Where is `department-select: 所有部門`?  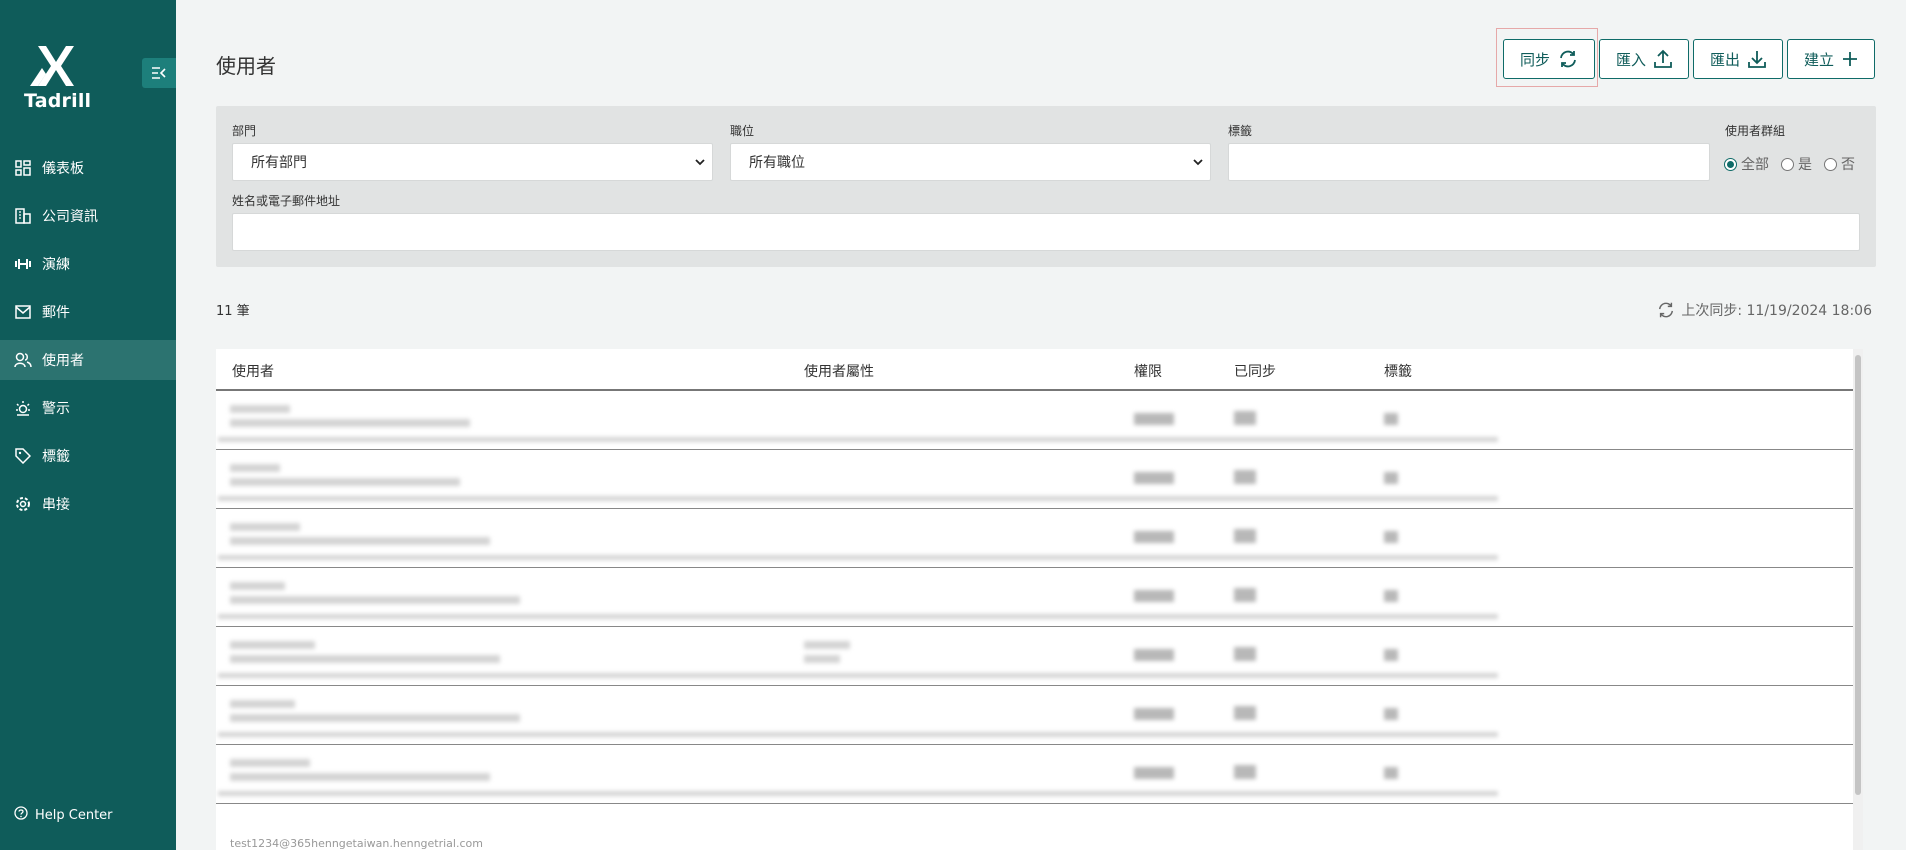
department-select: 所有部門 is located at coordinates (472, 162).